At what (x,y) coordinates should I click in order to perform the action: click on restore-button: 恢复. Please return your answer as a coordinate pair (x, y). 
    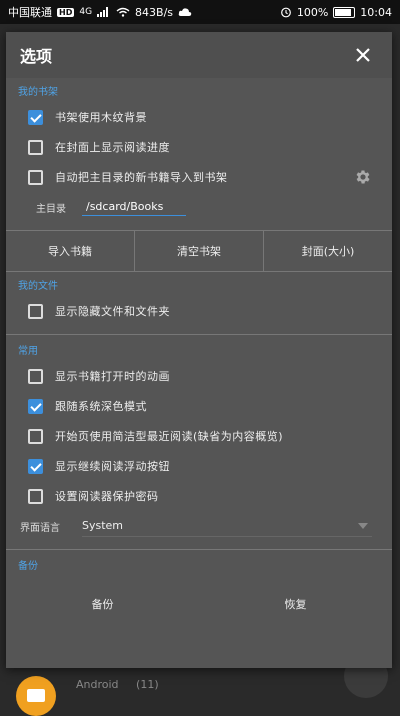
    Looking at the image, I should click on (295, 604).